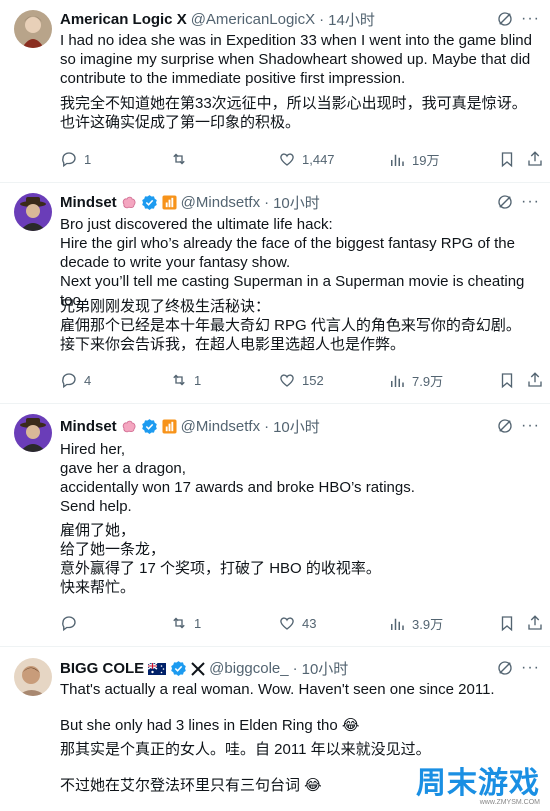 The image size is (550, 811). I want to click on reply-button: 4, so click(75, 380).